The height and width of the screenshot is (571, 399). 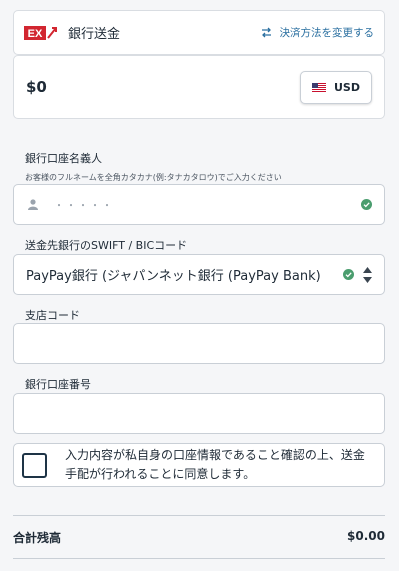 What do you see at coordinates (199, 204) in the screenshot?
I see `account-name-input: ・・・・・` at bounding box center [199, 204].